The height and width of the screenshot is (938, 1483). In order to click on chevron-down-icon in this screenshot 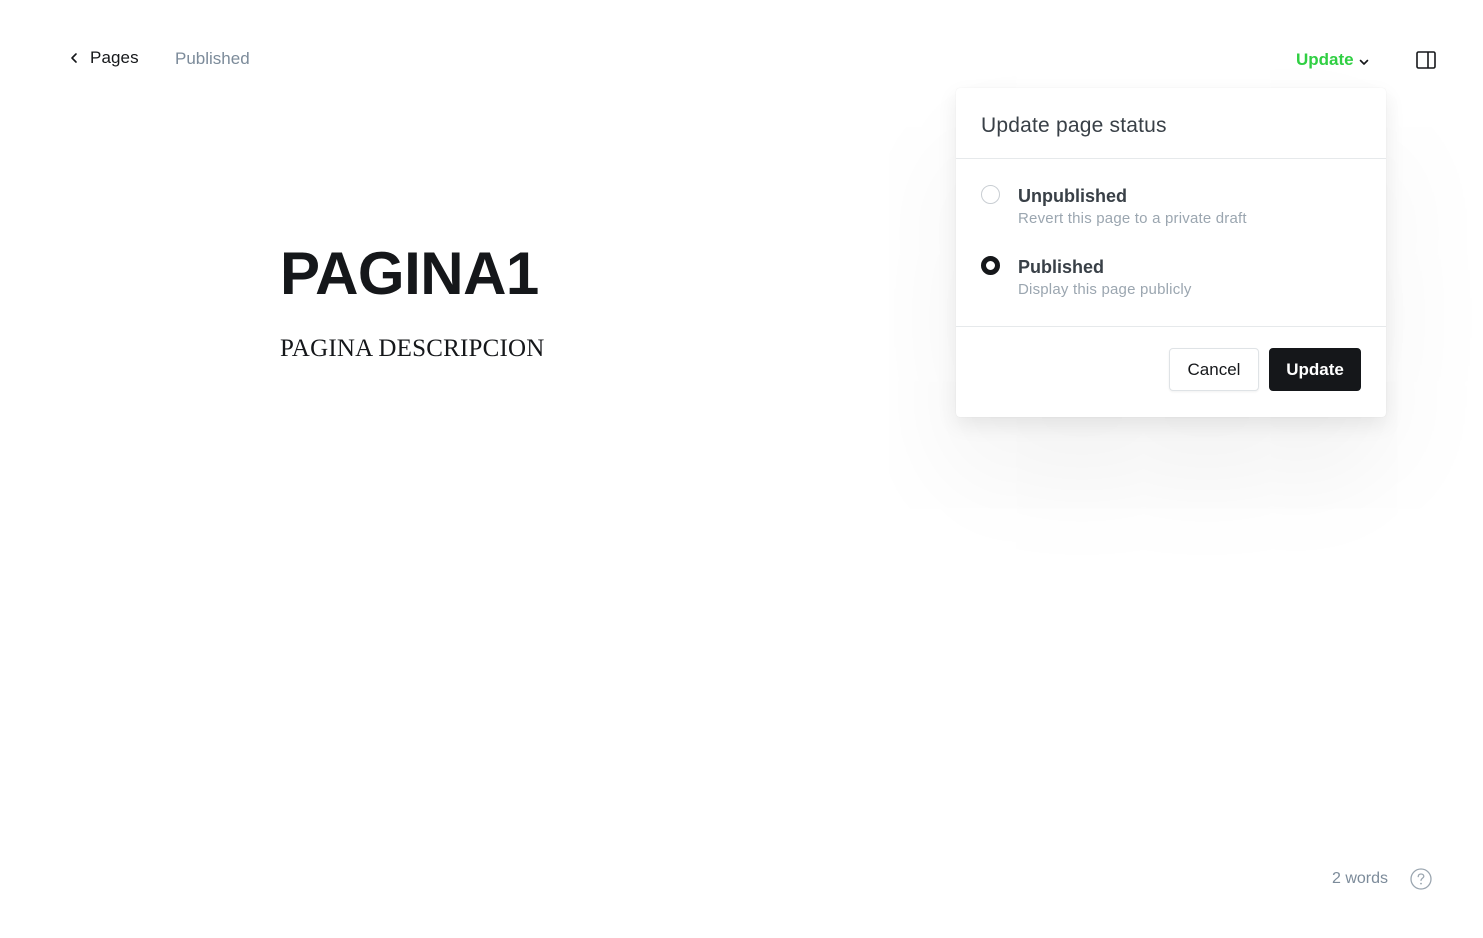, I will do `click(1363, 62)`.